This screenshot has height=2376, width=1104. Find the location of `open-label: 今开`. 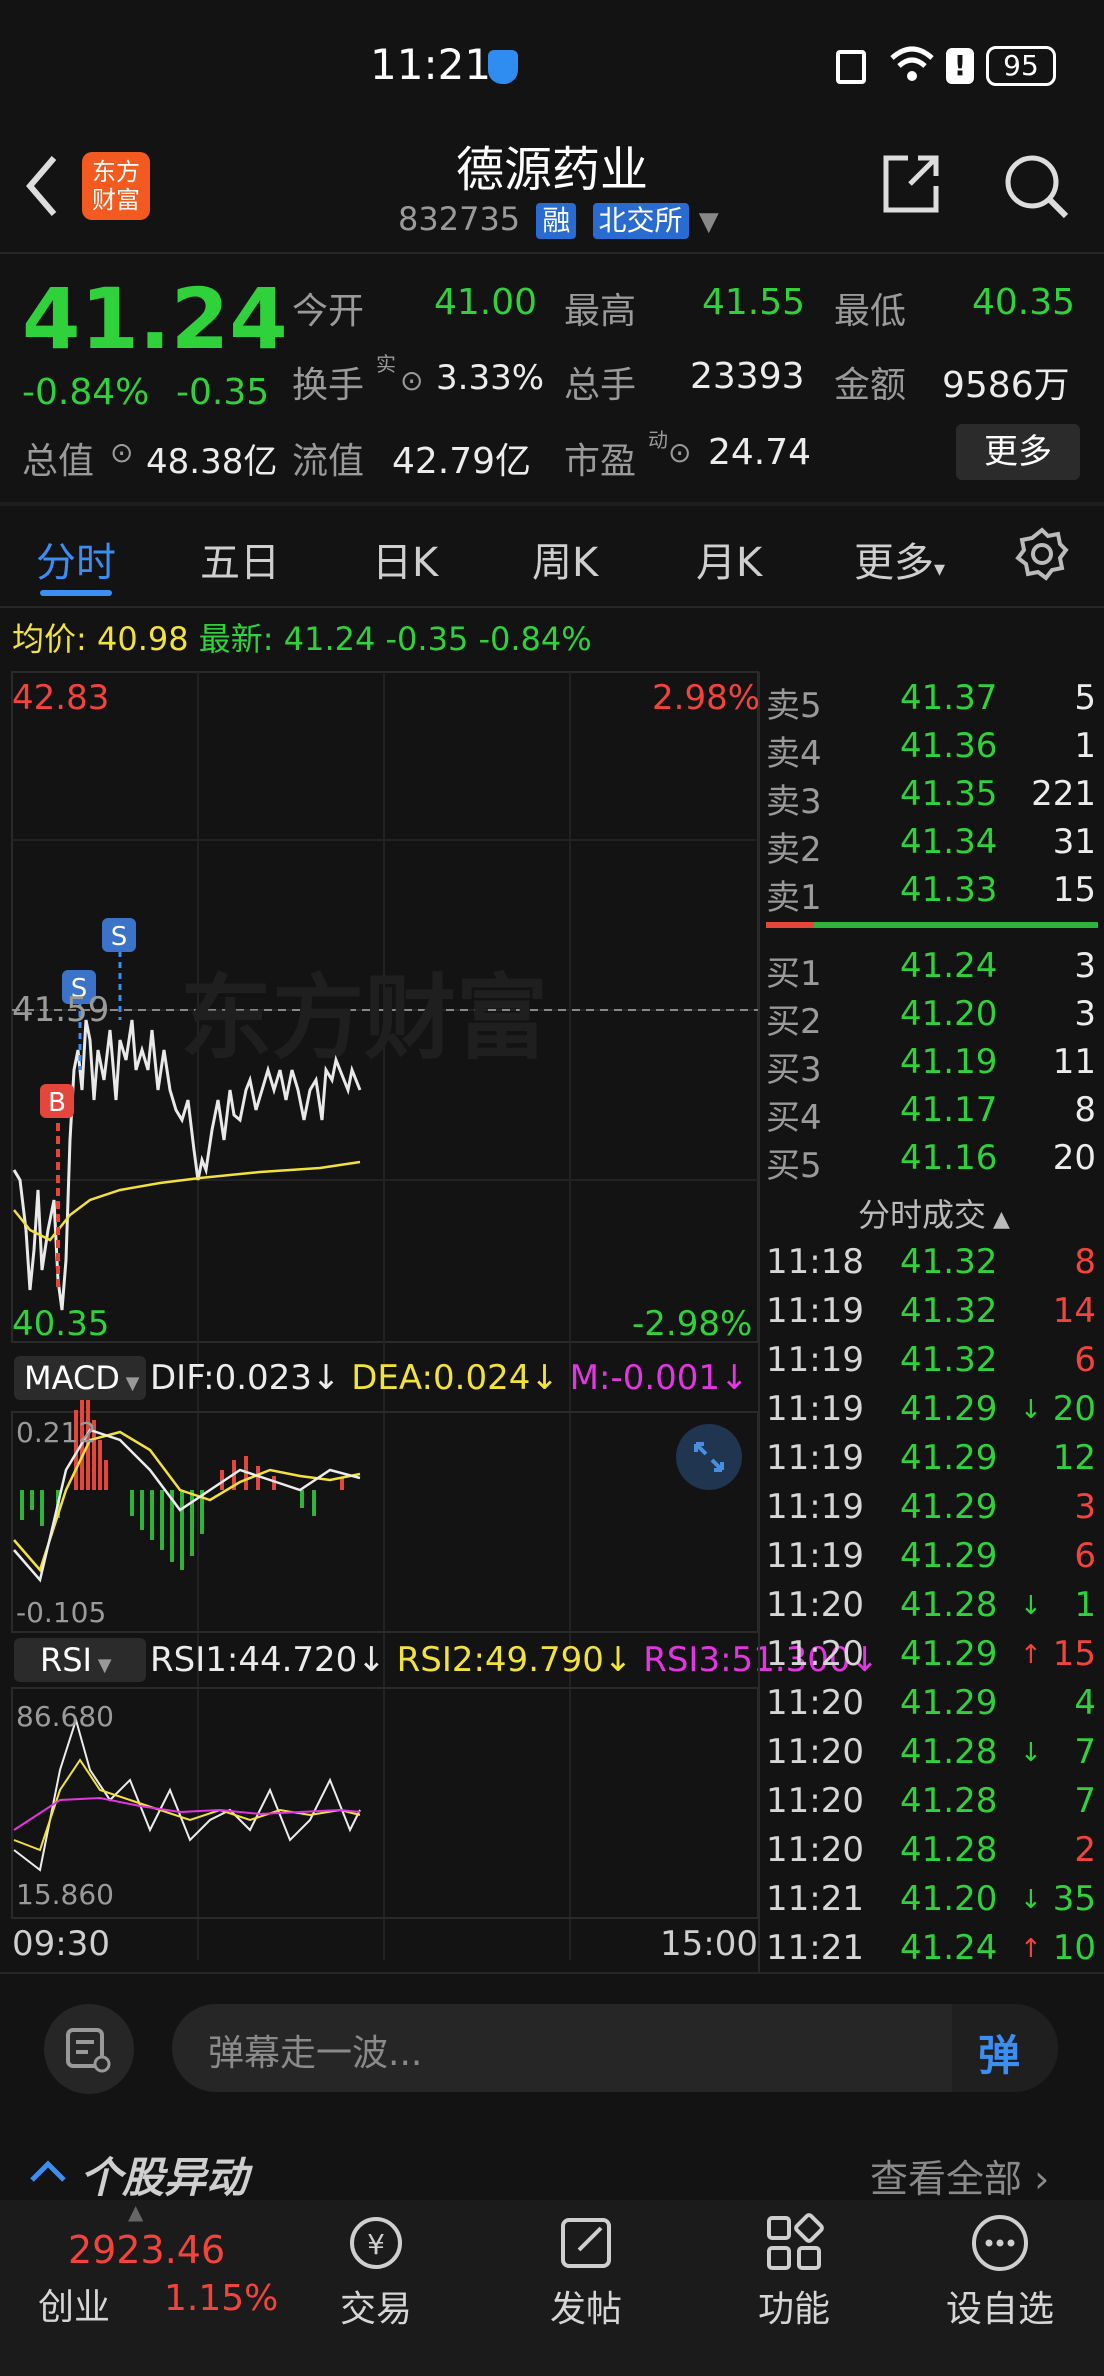

open-label: 今开 is located at coordinates (328, 311).